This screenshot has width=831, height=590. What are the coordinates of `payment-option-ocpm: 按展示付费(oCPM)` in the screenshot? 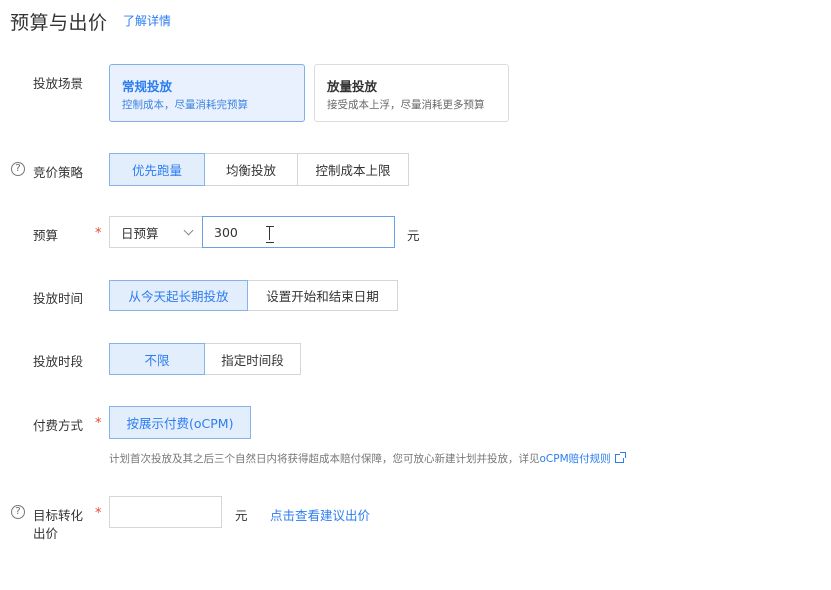 It's located at (180, 422).